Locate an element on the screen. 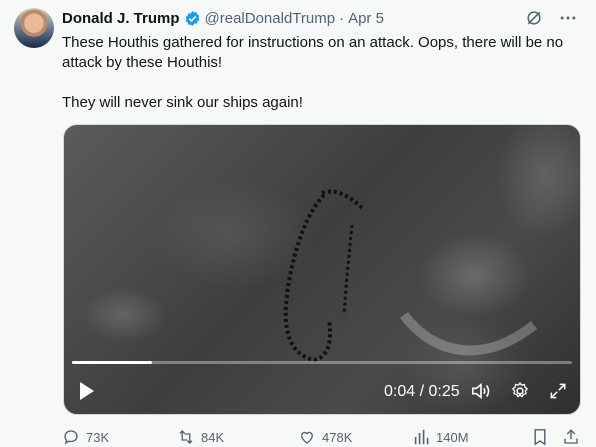  author-handle: @realDonaldTrump is located at coordinates (270, 18).